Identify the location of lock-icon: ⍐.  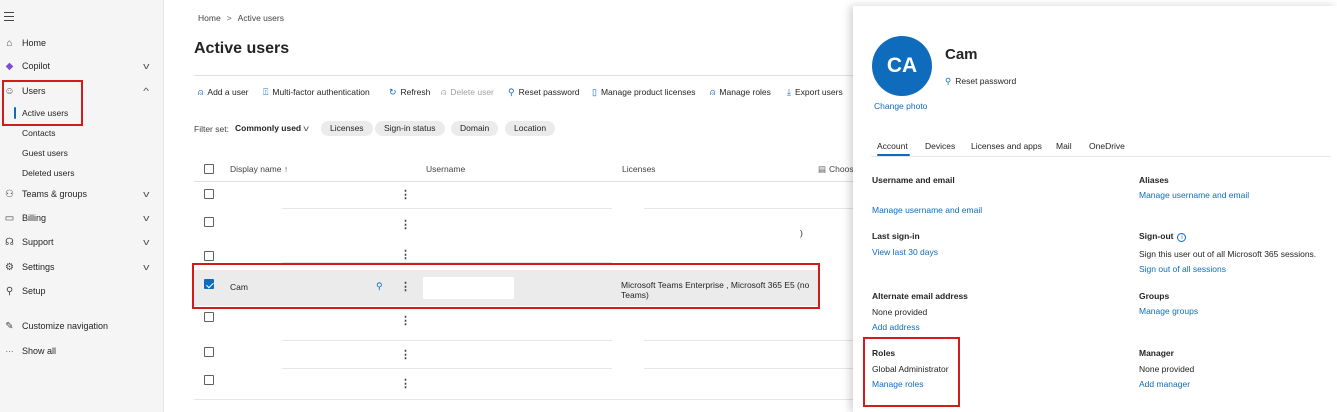
(266, 92).